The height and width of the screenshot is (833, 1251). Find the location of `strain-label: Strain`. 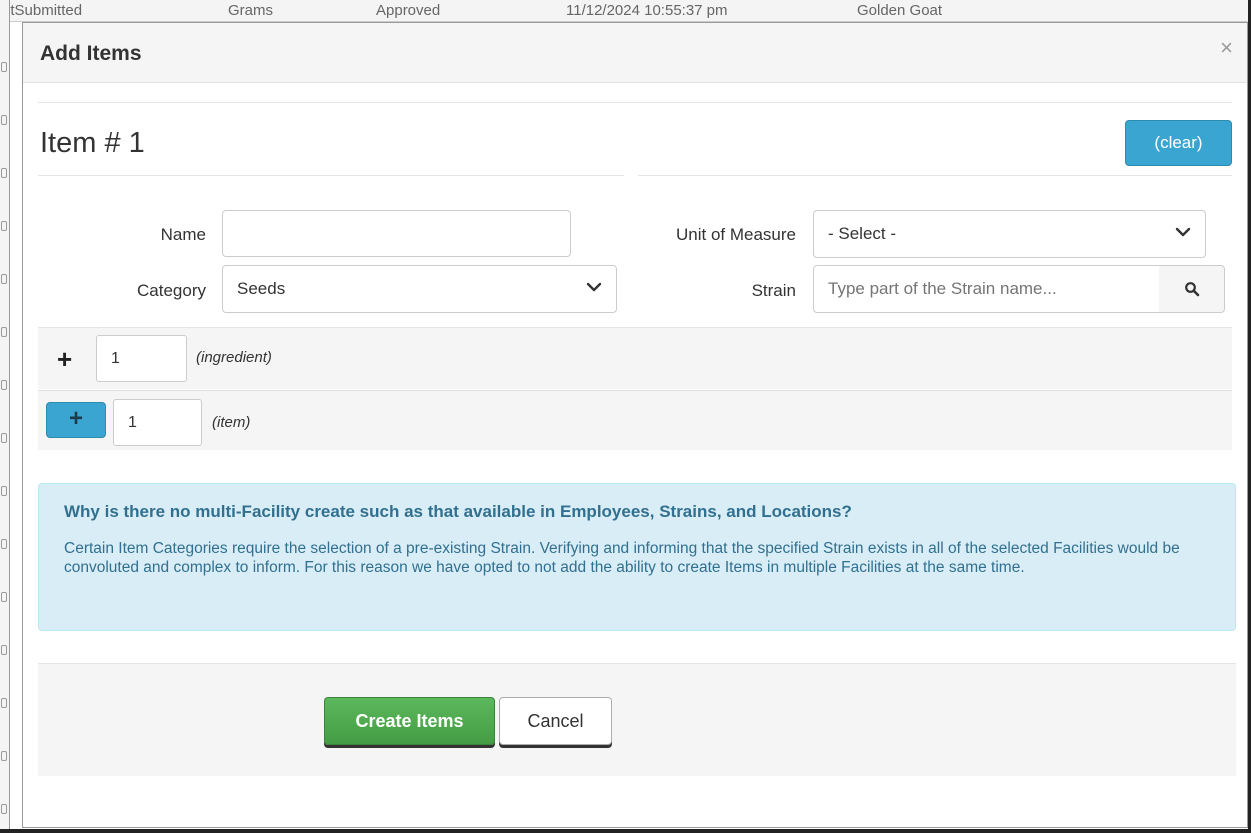

strain-label: Strain is located at coordinates (773, 290).